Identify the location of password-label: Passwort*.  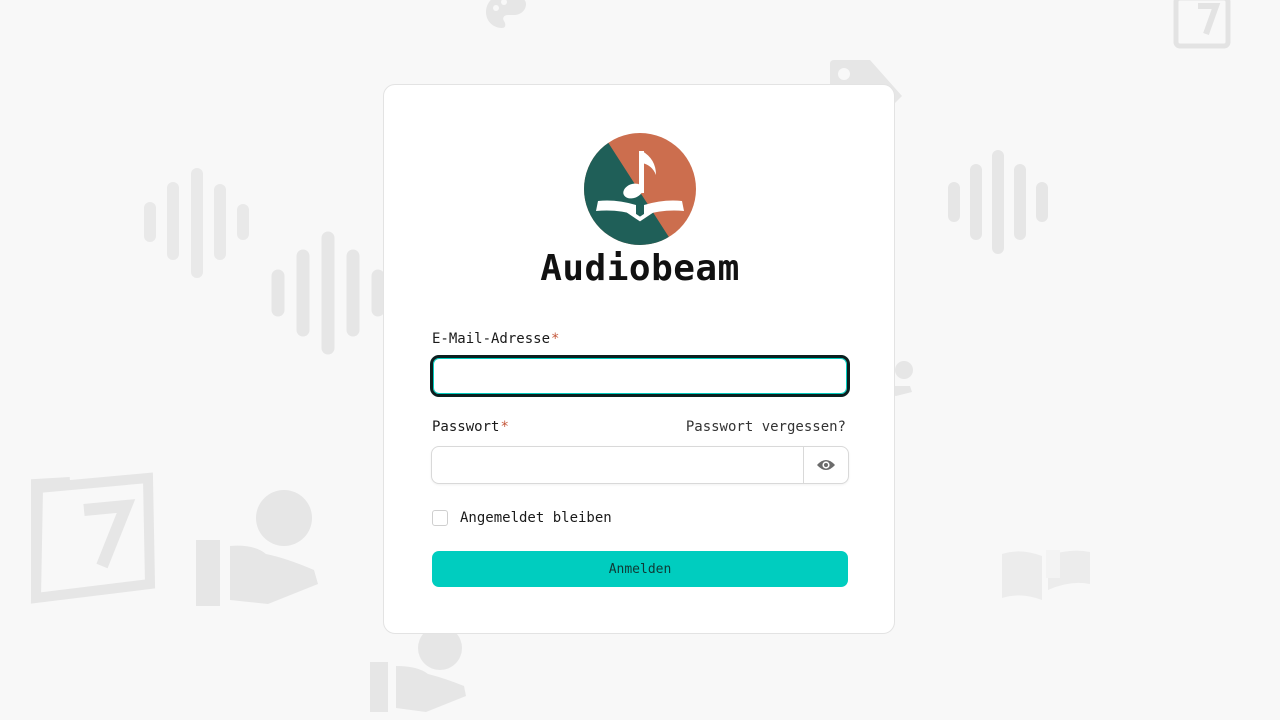
(470, 427).